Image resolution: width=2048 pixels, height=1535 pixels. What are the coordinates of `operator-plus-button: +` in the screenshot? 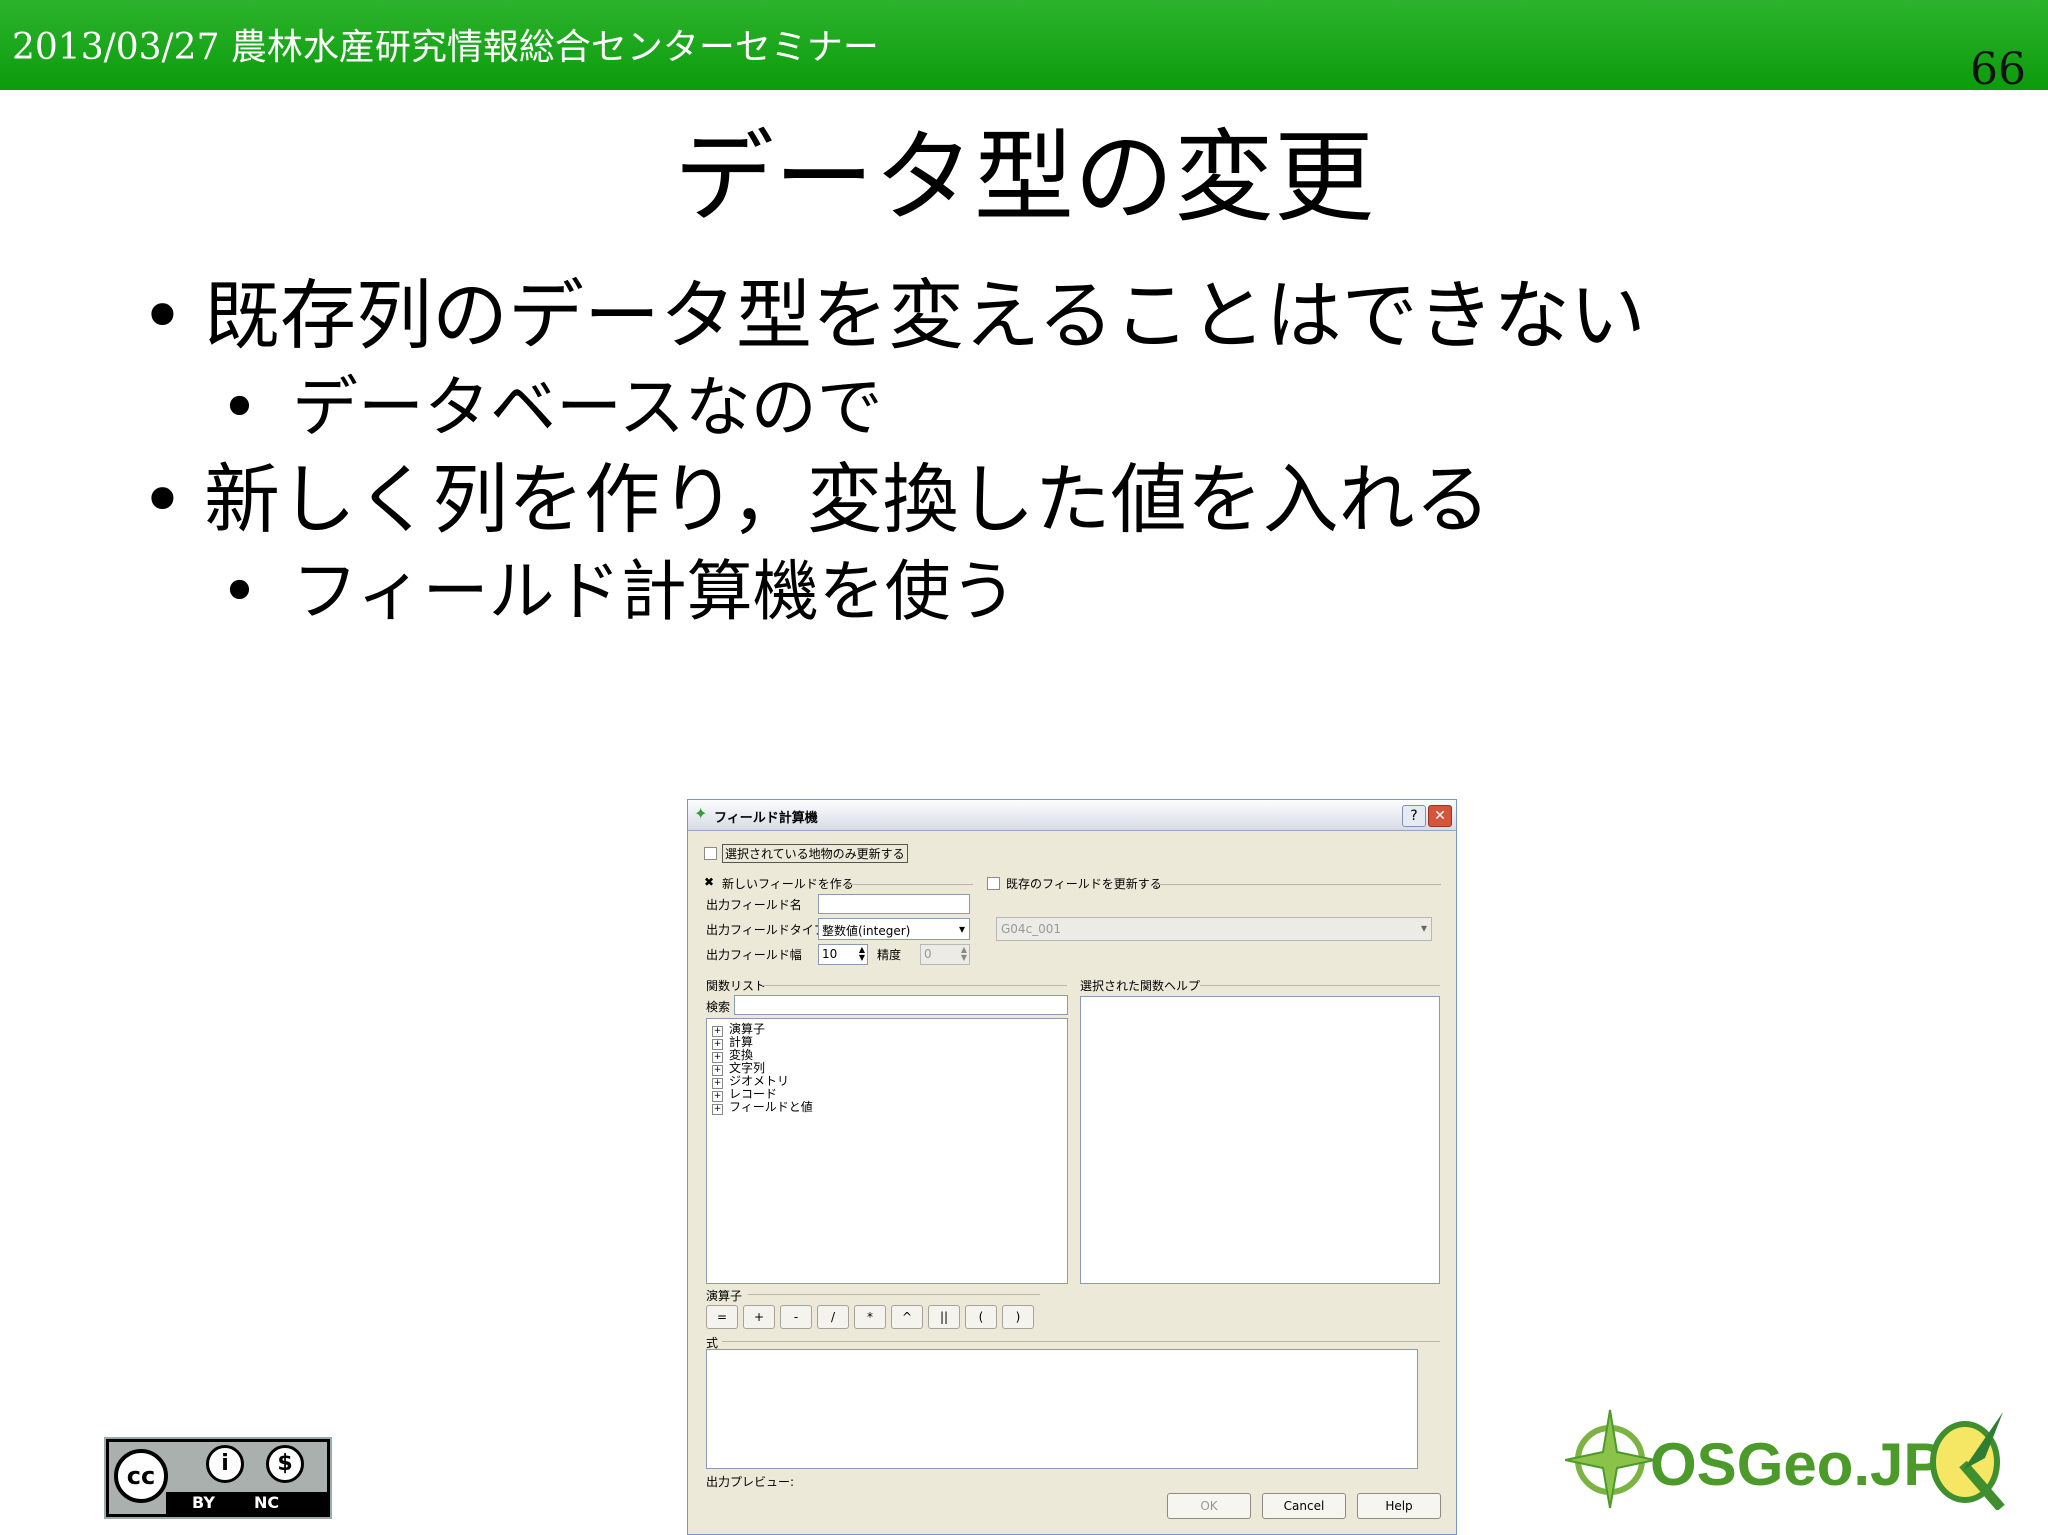 It's located at (759, 1317).